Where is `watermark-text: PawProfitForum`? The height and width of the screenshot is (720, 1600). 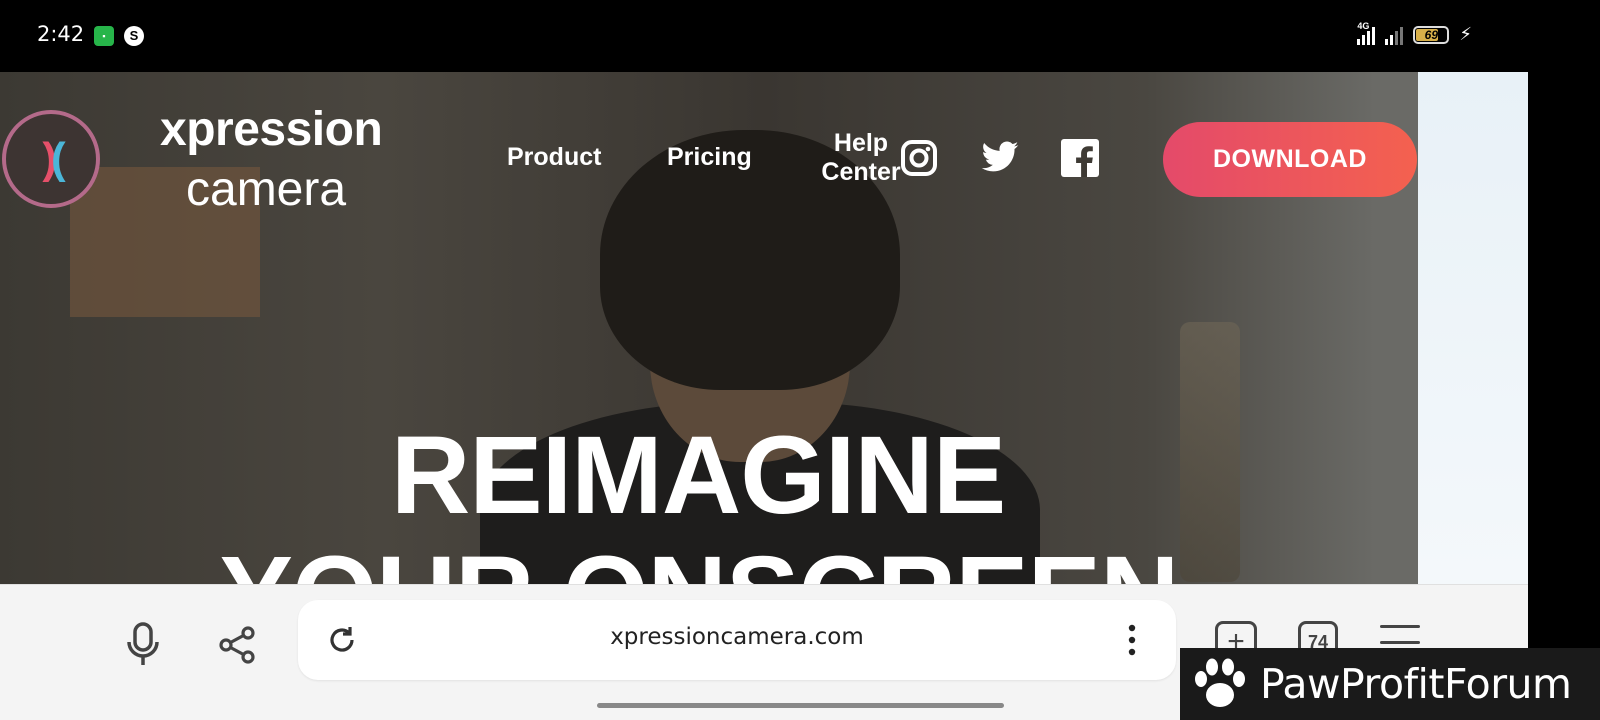 watermark-text: PawProfitForum is located at coordinates (1416, 684).